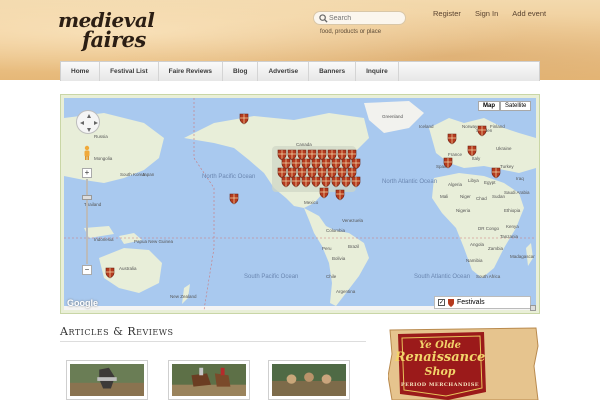  Describe the element at coordinates (241, 71) in the screenshot. I see `nav-blog: Blog` at that location.